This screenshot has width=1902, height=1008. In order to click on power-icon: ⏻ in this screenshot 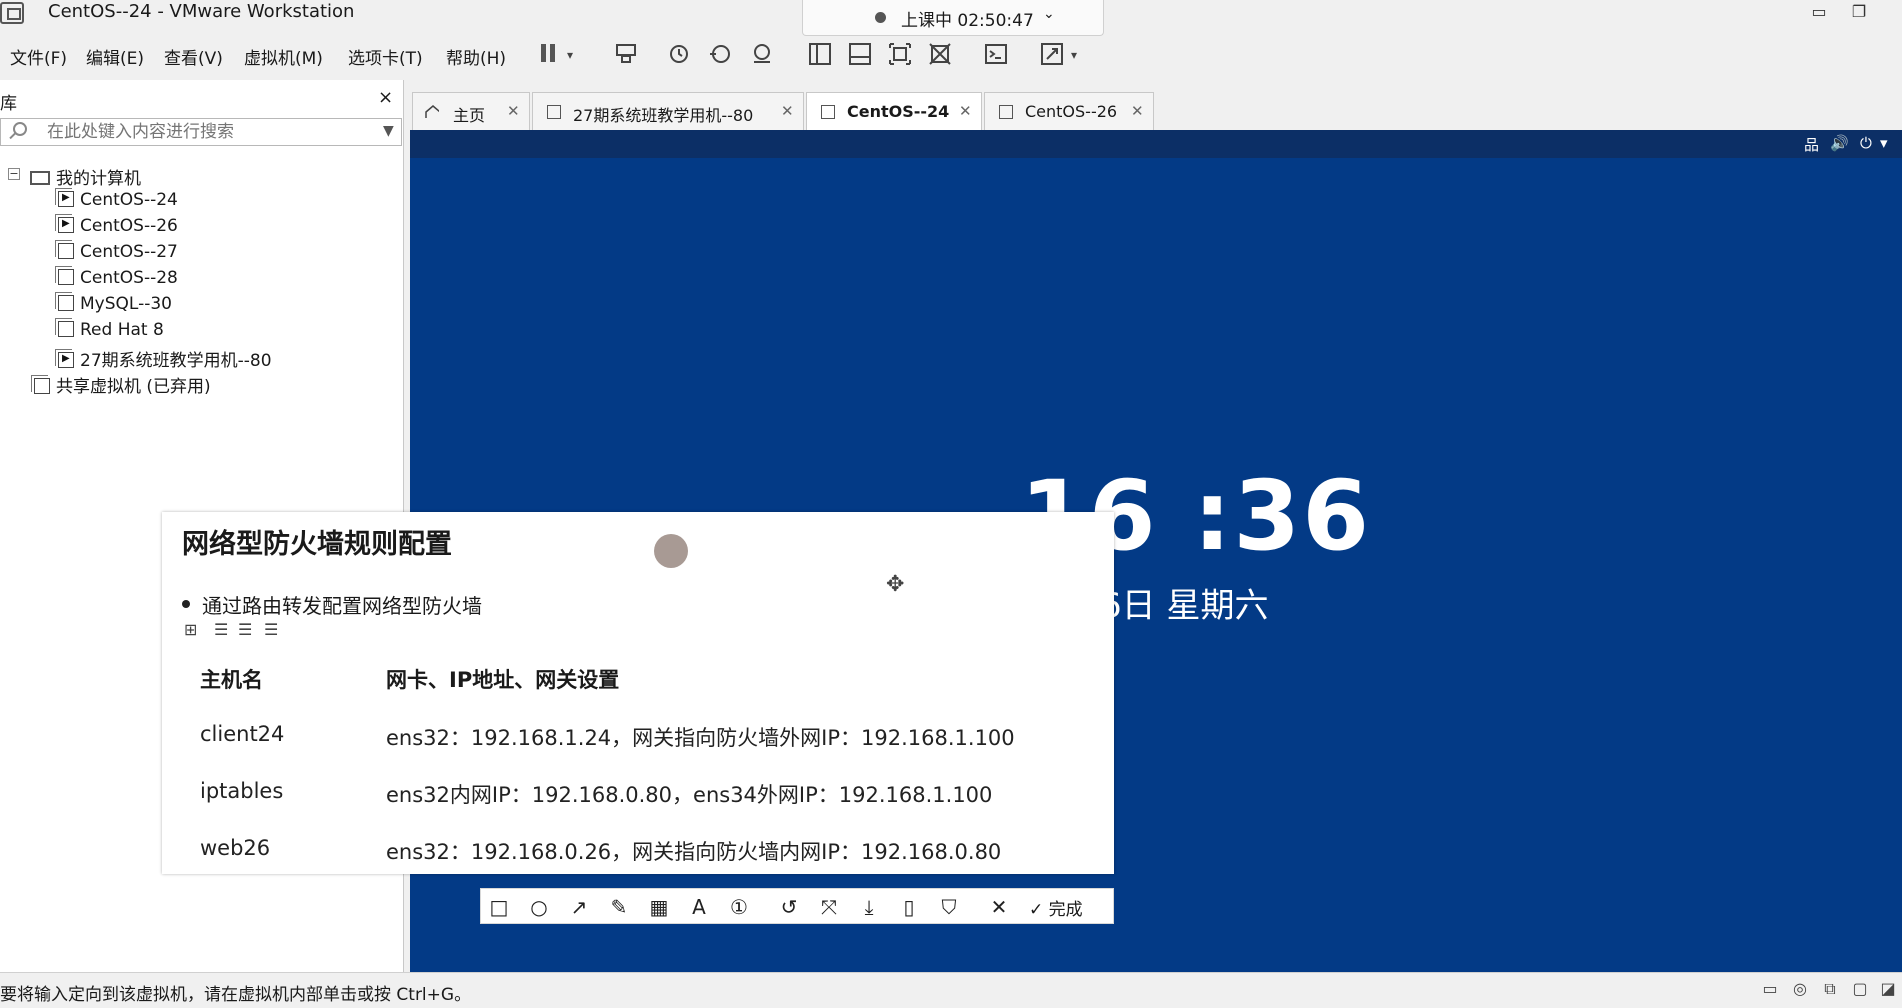, I will do `click(1866, 143)`.